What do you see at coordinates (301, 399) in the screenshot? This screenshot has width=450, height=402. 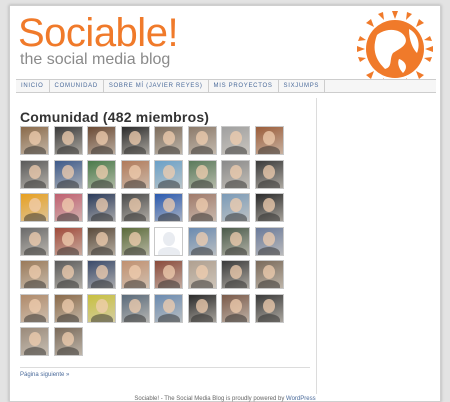 I see `footer-wordpress-link: WordPress` at bounding box center [301, 399].